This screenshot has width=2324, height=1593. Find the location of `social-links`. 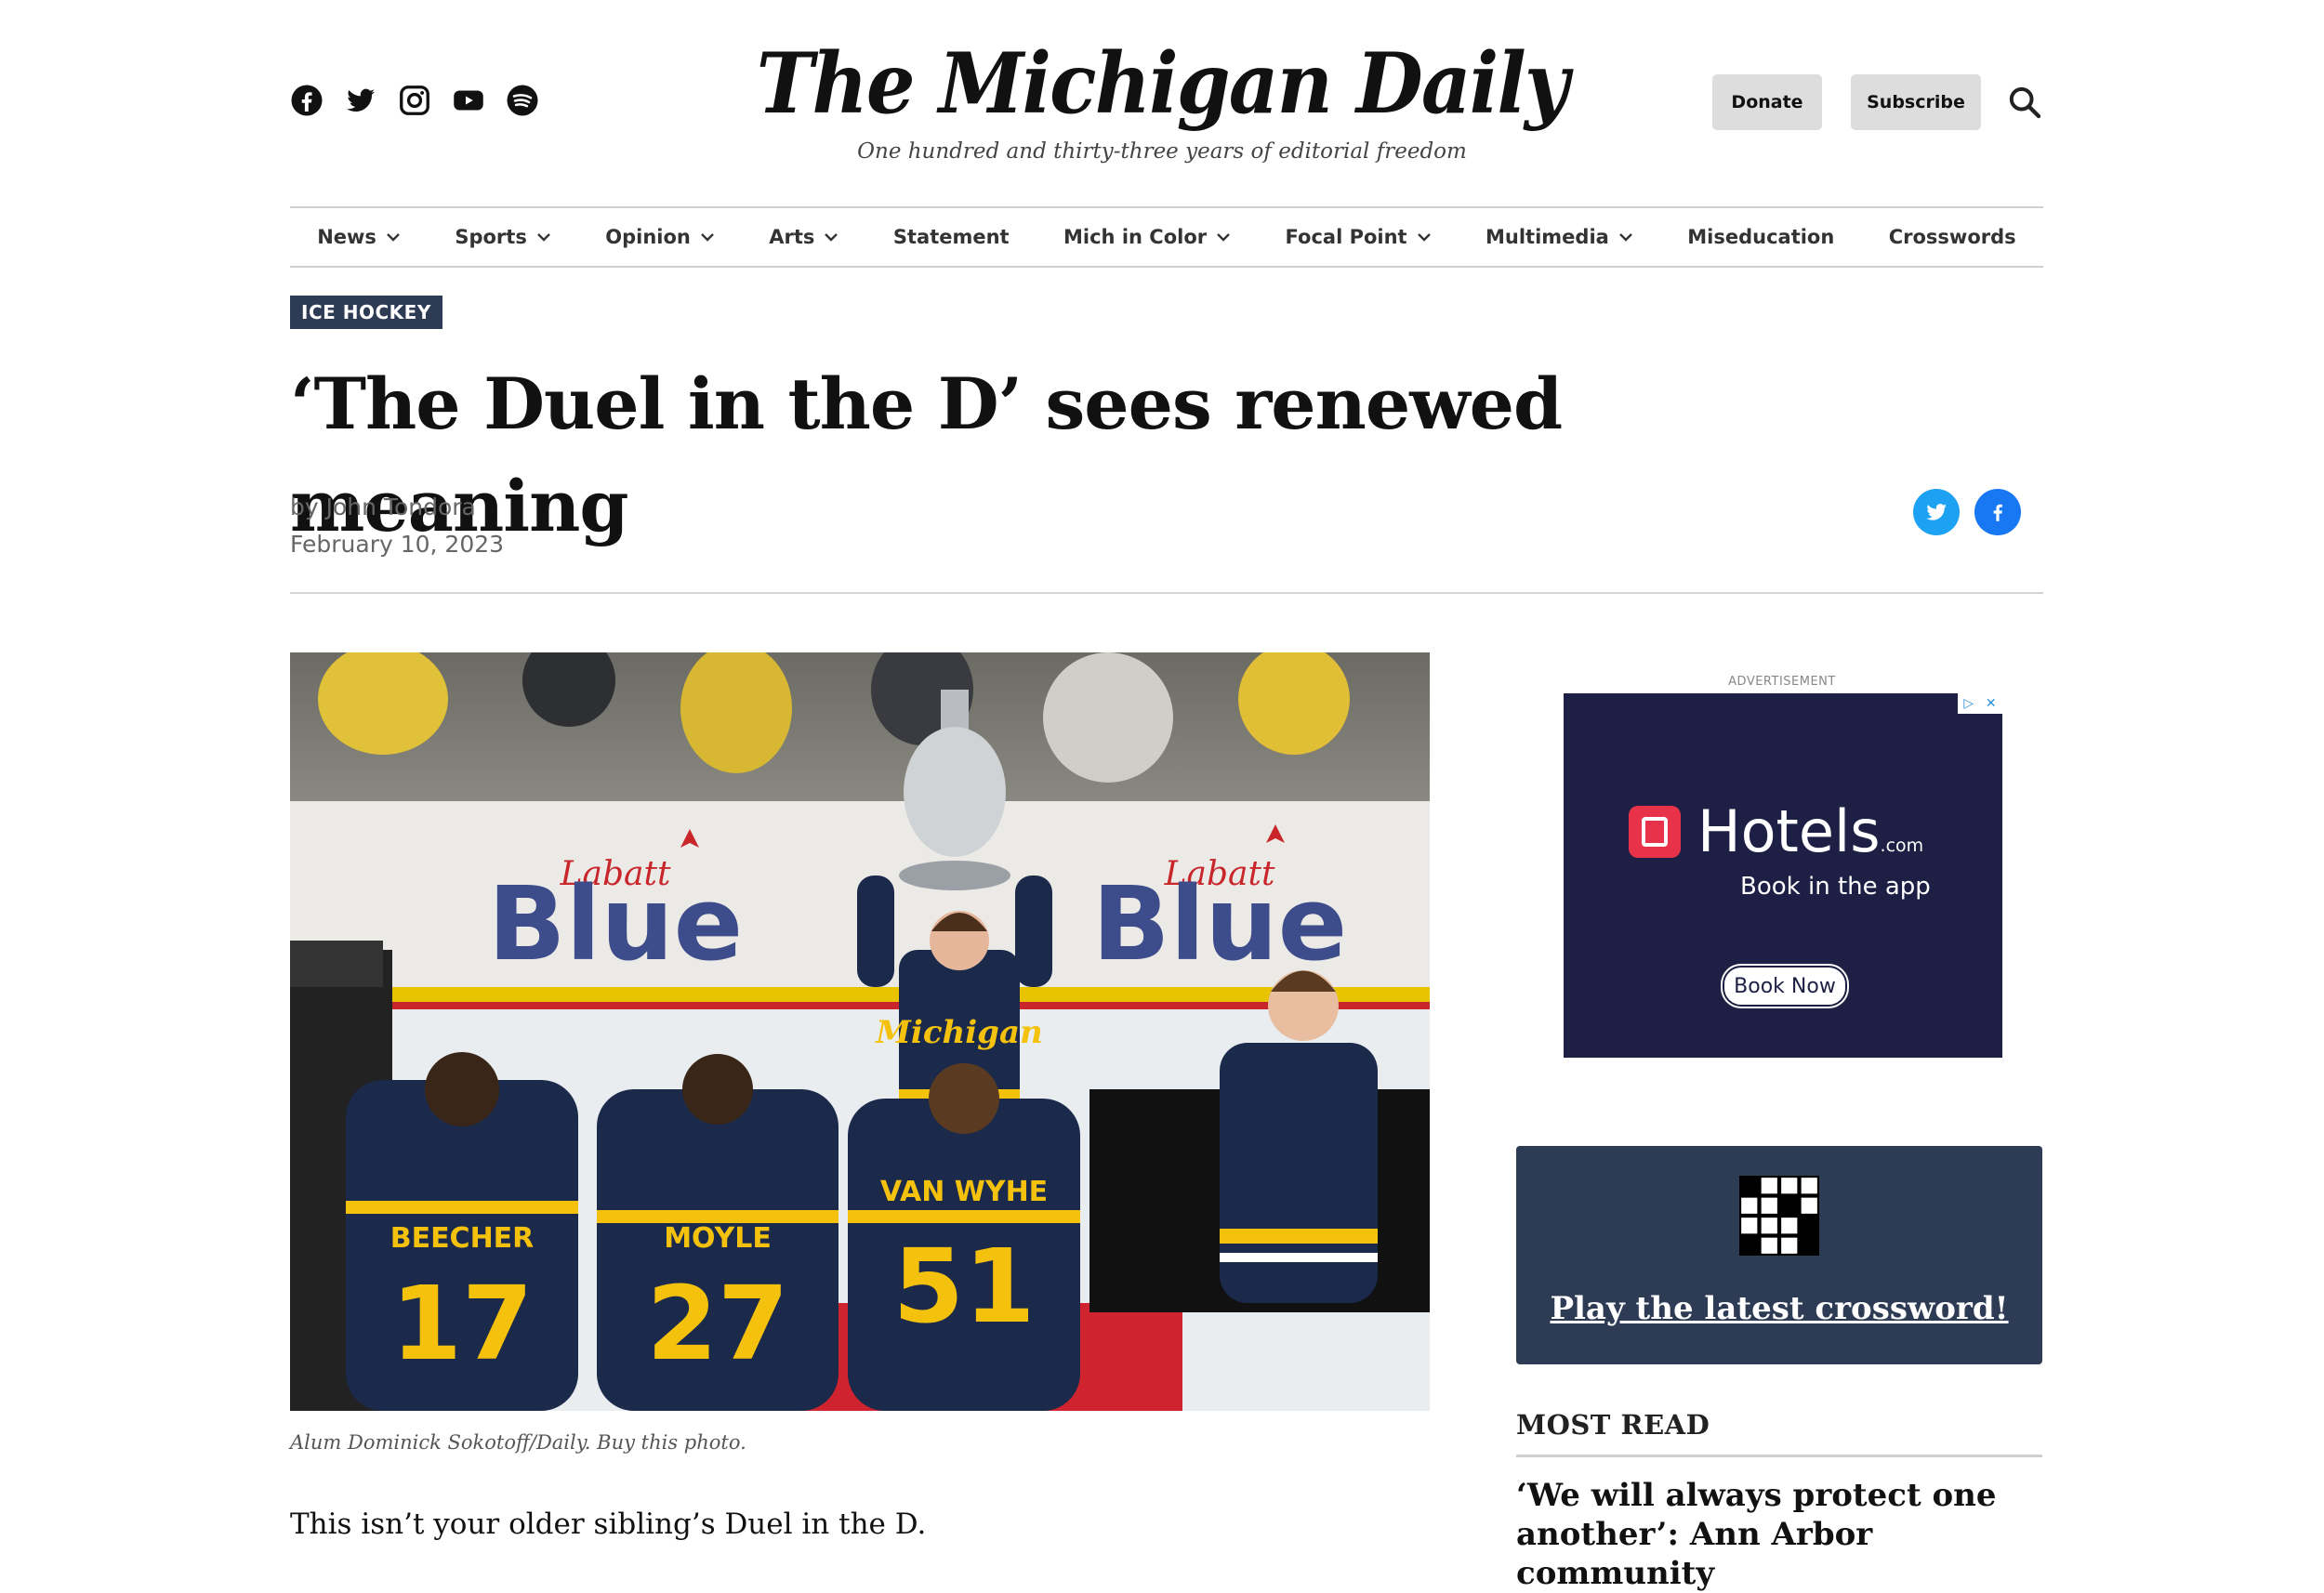

social-links is located at coordinates (414, 100).